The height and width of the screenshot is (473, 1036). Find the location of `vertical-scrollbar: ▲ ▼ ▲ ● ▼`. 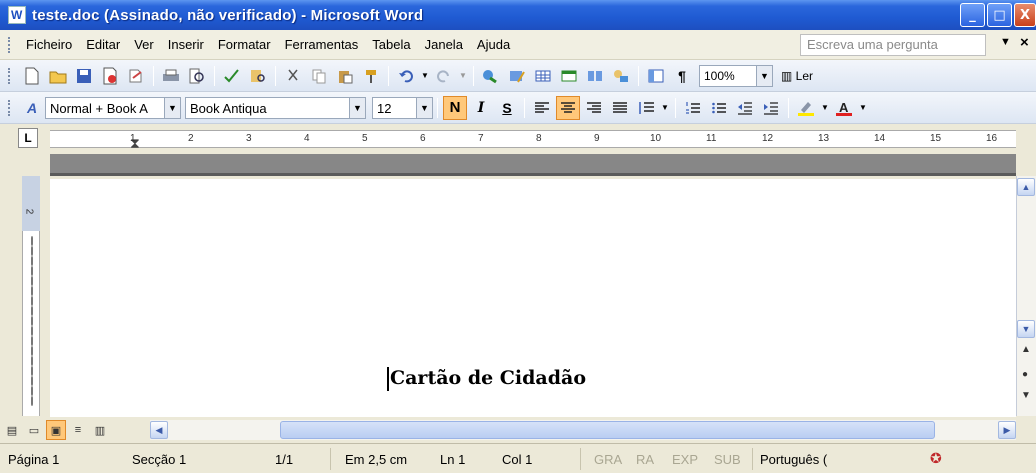

vertical-scrollbar: ▲ ▼ ▲ ● ▼ is located at coordinates (1026, 296).